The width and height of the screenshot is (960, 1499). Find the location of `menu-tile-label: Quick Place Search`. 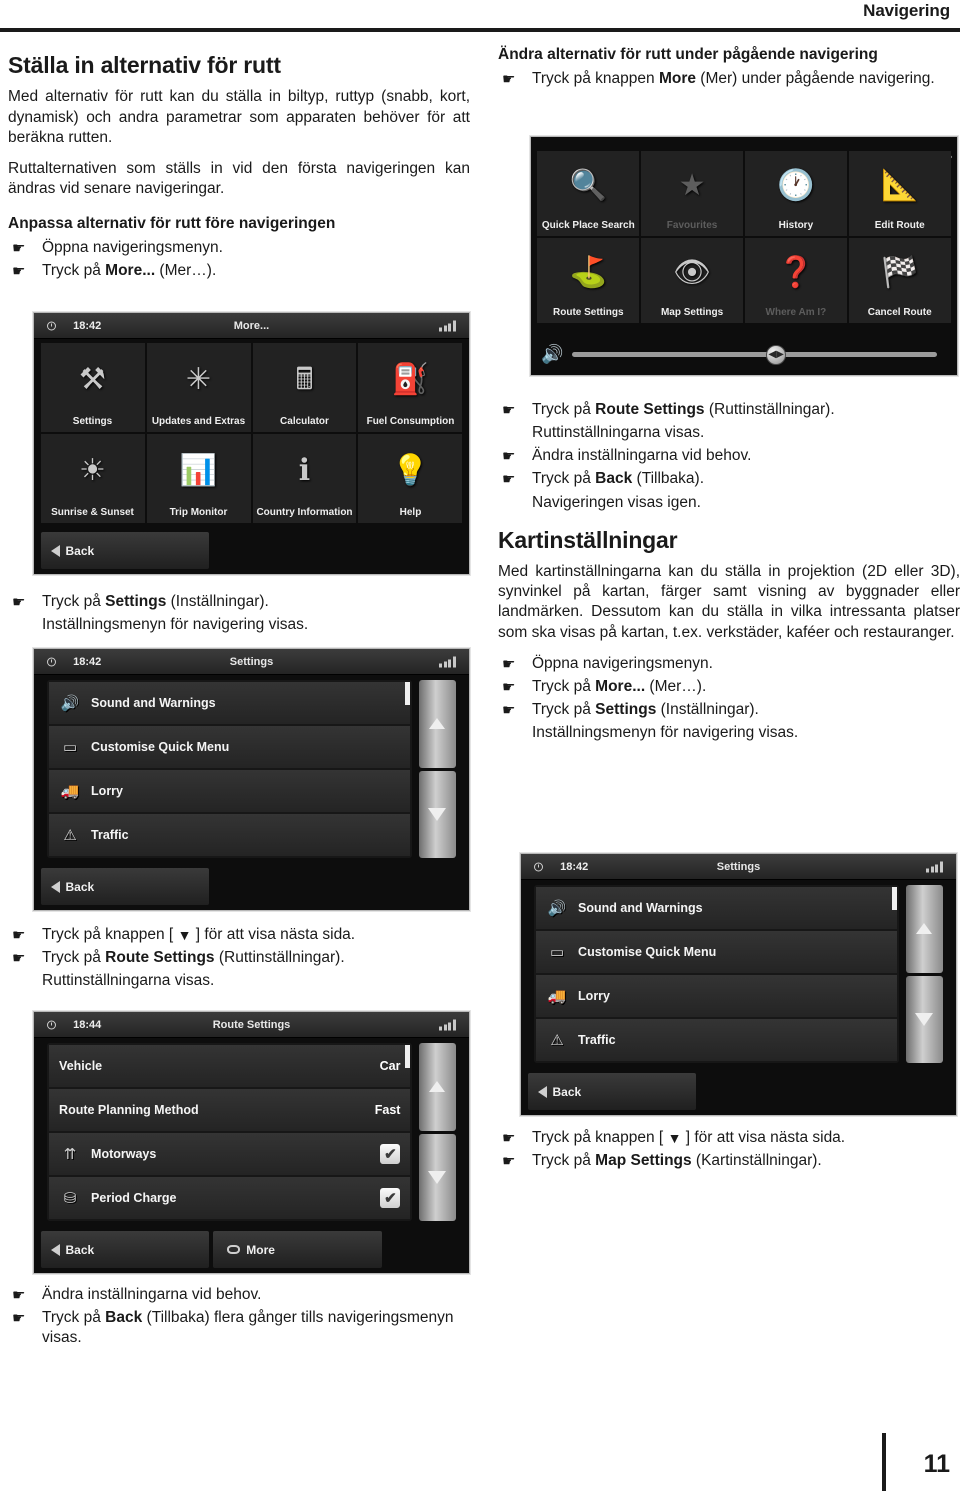

menu-tile-label: Quick Place Search is located at coordinates (588, 226).